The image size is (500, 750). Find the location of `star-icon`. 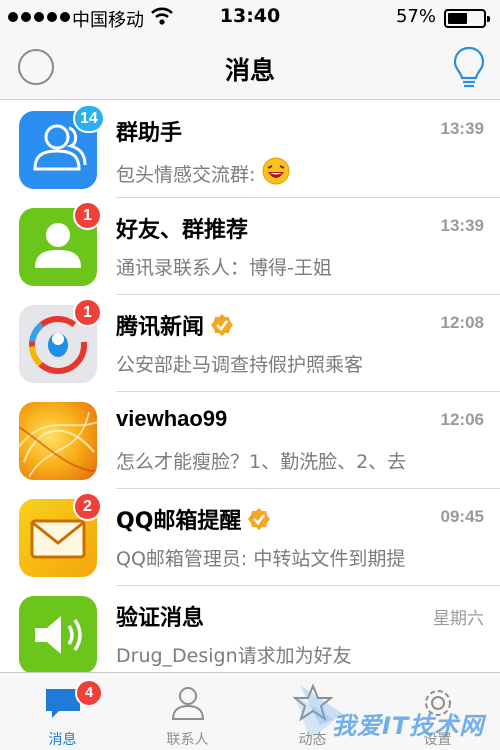

star-icon is located at coordinates (313, 702).